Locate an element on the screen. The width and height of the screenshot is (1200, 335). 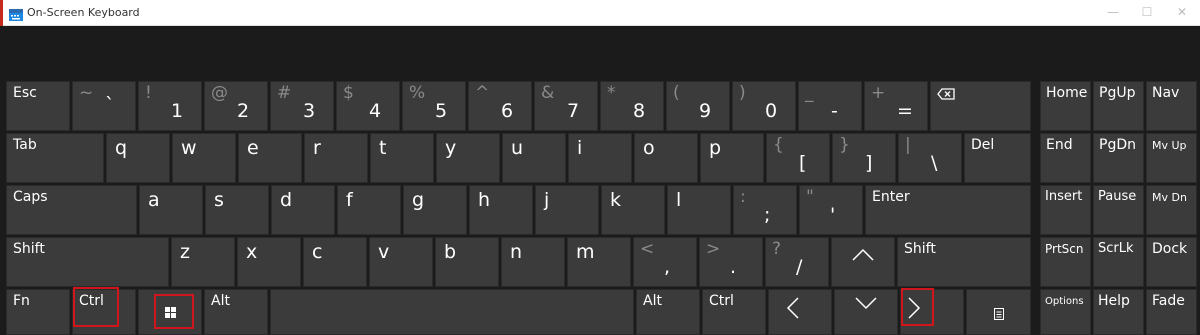
key-scrlk: ScrLk is located at coordinates (1118, 262).